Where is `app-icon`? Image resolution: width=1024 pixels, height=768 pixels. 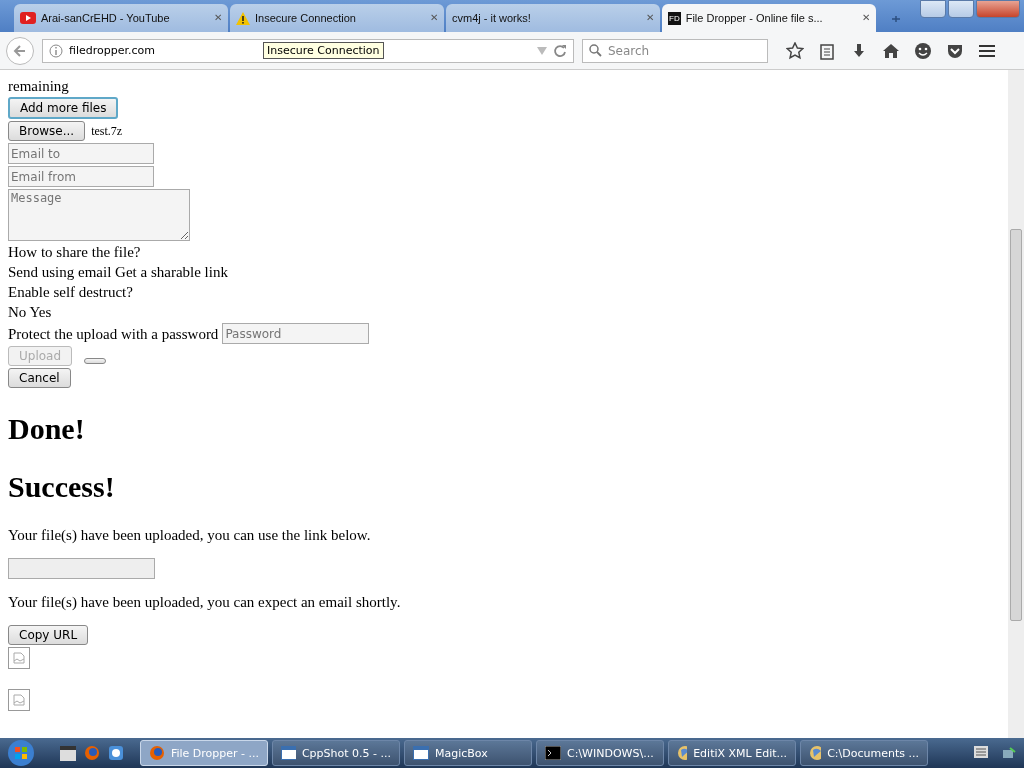 app-icon is located at coordinates (116, 753).